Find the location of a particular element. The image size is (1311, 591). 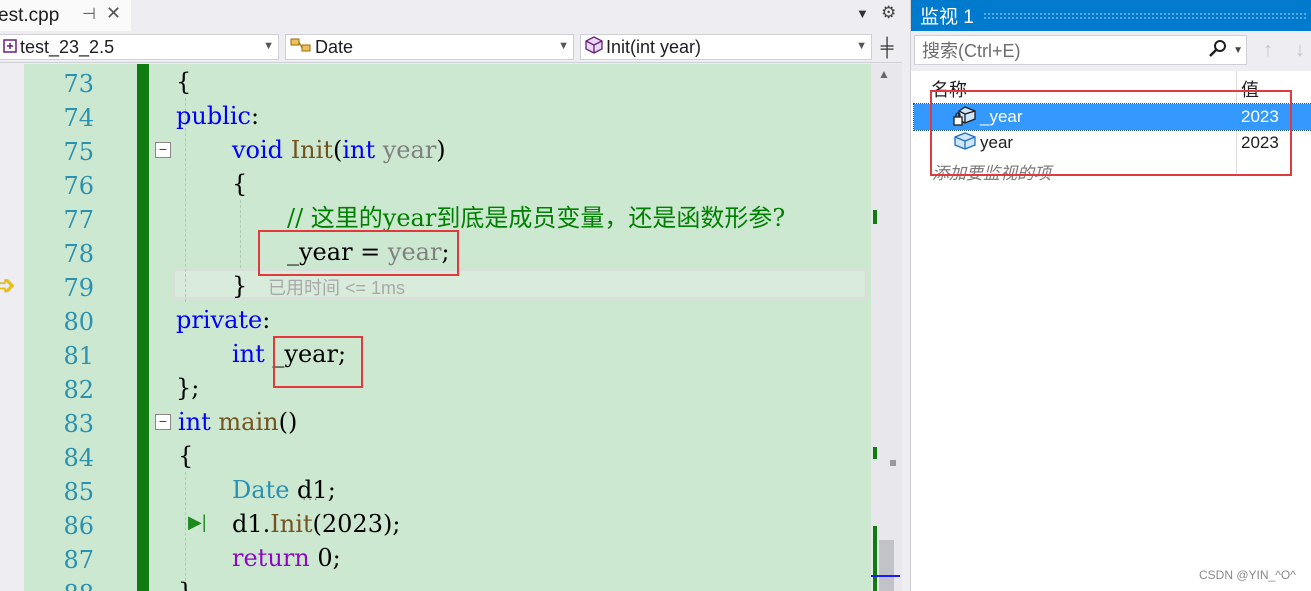

run-to-here-icon: ▶| is located at coordinates (197, 522).